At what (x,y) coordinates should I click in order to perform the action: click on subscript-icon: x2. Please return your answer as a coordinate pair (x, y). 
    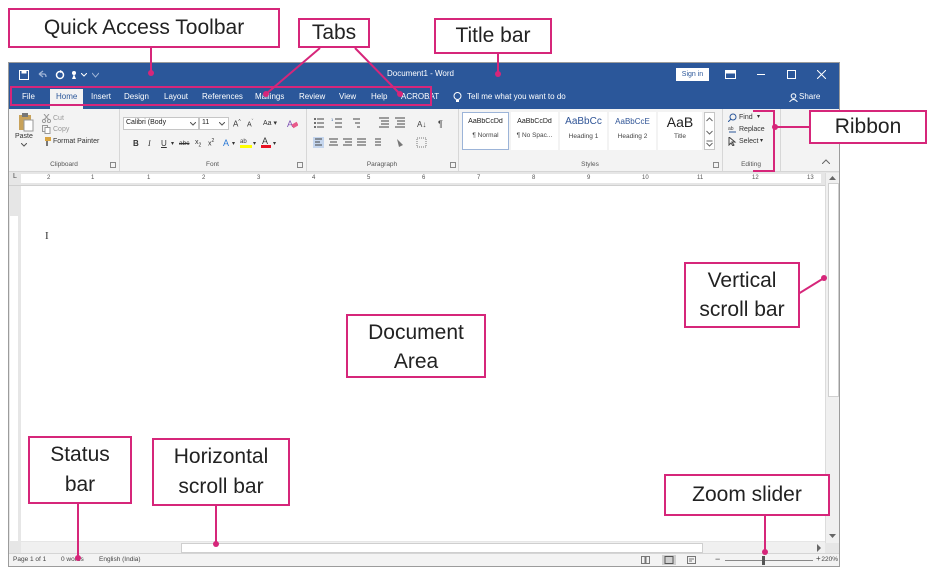
    Looking at the image, I should click on (198, 143).